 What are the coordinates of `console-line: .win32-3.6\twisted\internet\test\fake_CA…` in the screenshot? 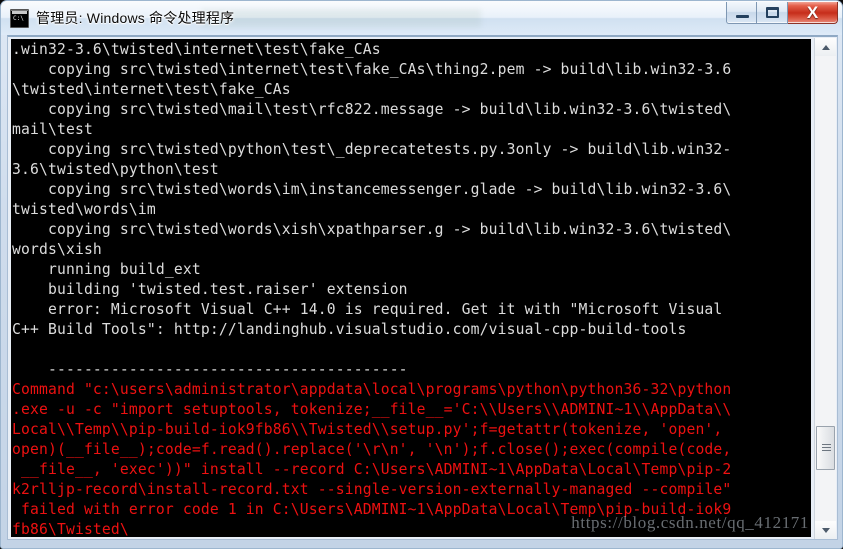 It's located at (196, 49).